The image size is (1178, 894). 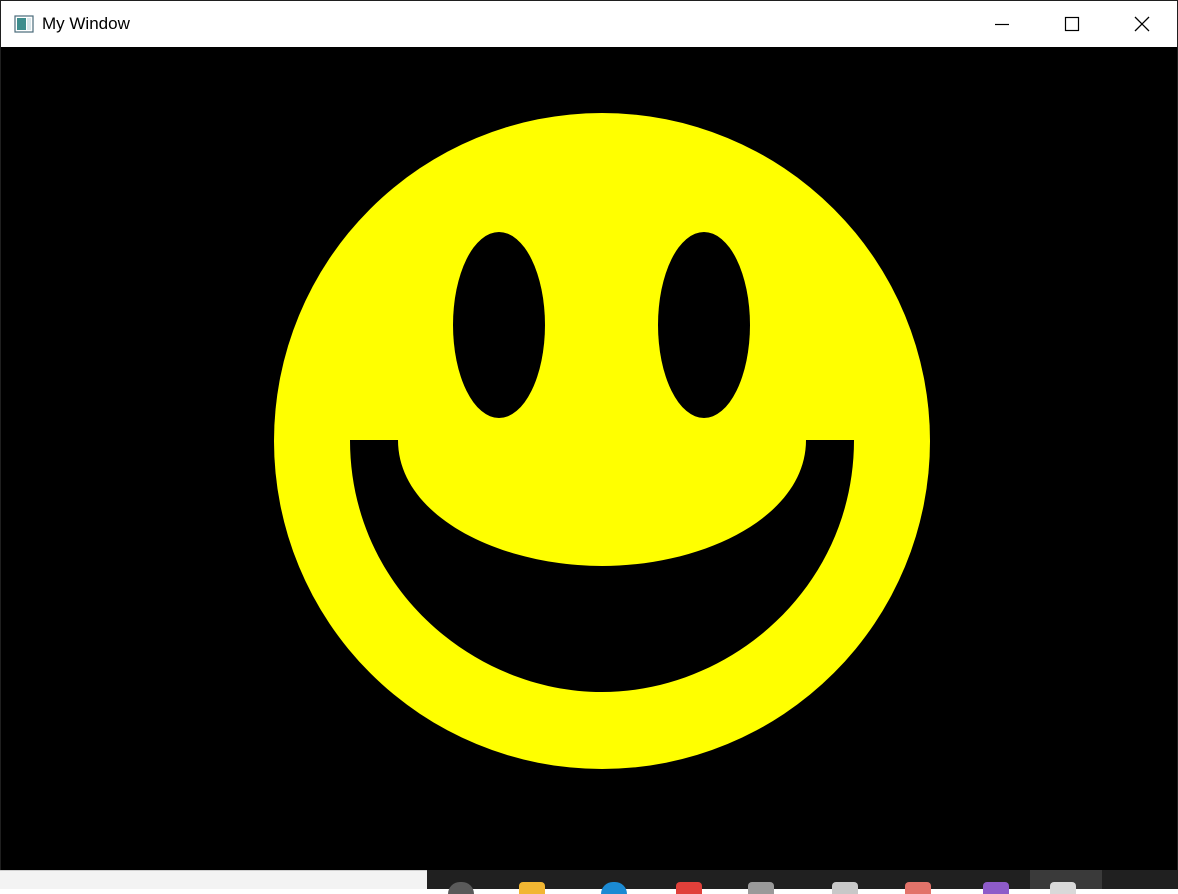 I want to click on visual-studio-icon, so click(x=996, y=888).